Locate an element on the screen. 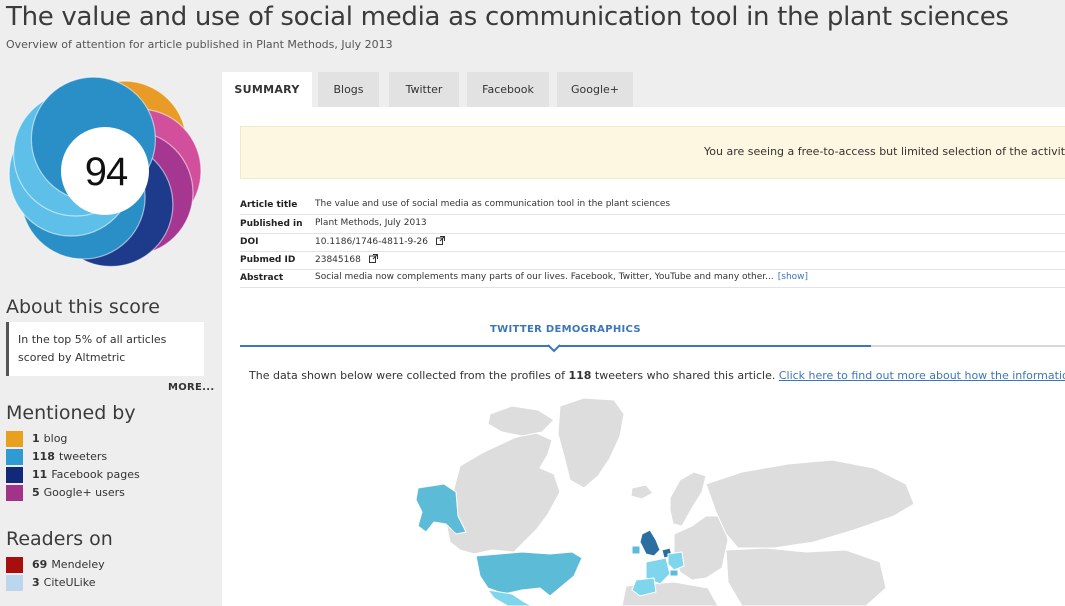 The width and height of the screenshot is (1065, 606). meta-key: DOI is located at coordinates (249, 242).